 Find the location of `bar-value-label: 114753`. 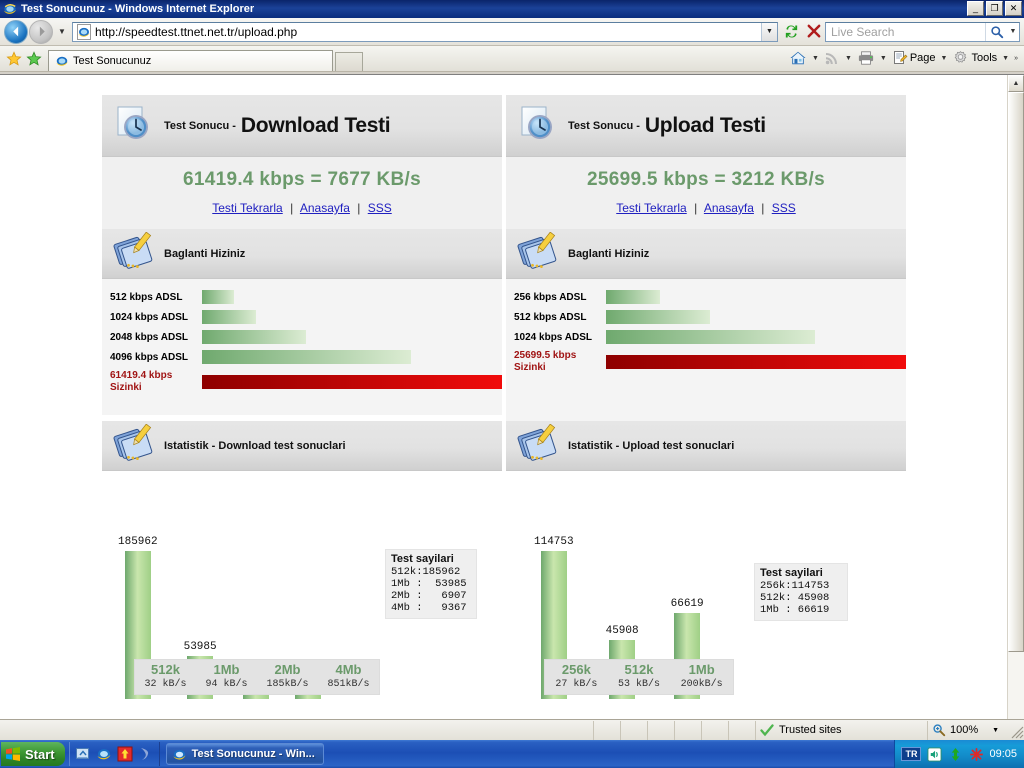

bar-value-label: 114753 is located at coordinates (554, 542).